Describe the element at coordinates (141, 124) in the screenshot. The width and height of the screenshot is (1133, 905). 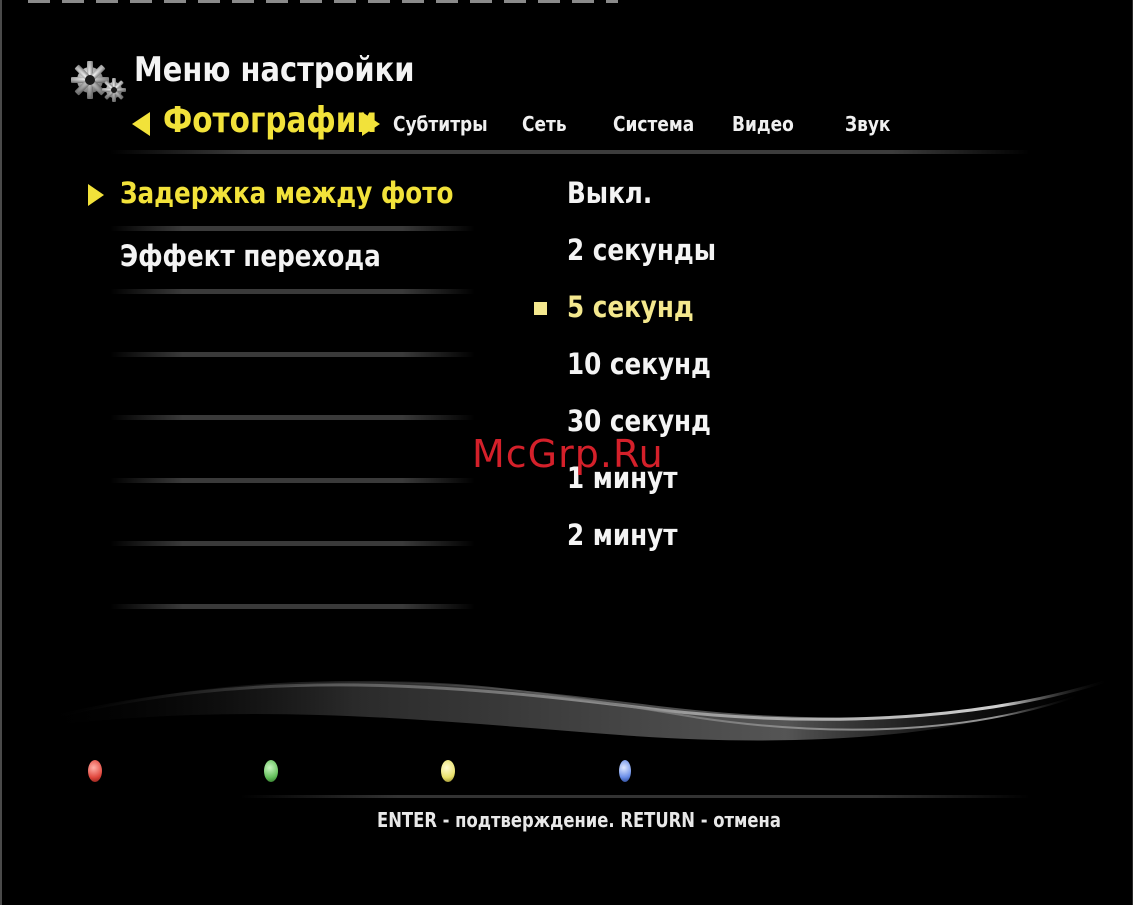
I see `tab-prev-arrow-icon` at that location.